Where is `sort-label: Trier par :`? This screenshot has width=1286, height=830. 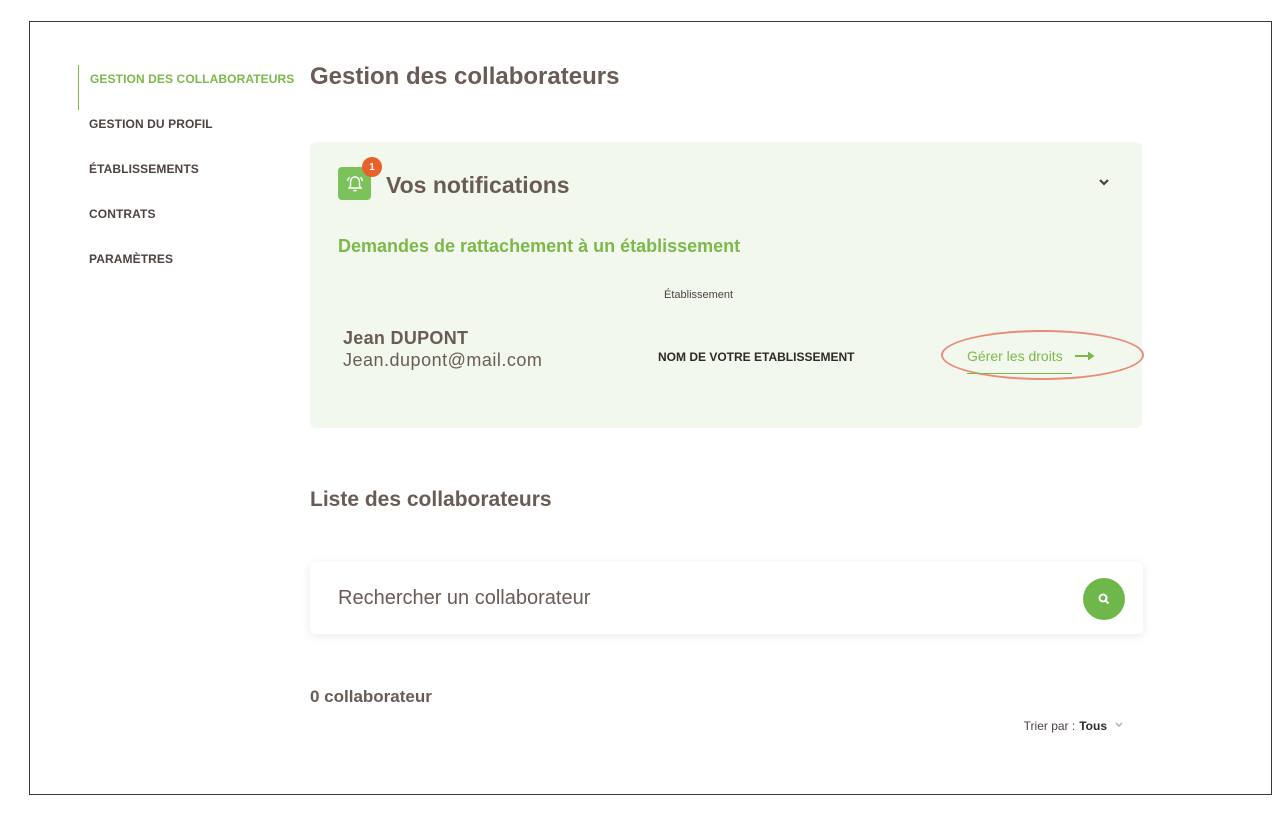
sort-label: Trier par : is located at coordinates (1049, 726).